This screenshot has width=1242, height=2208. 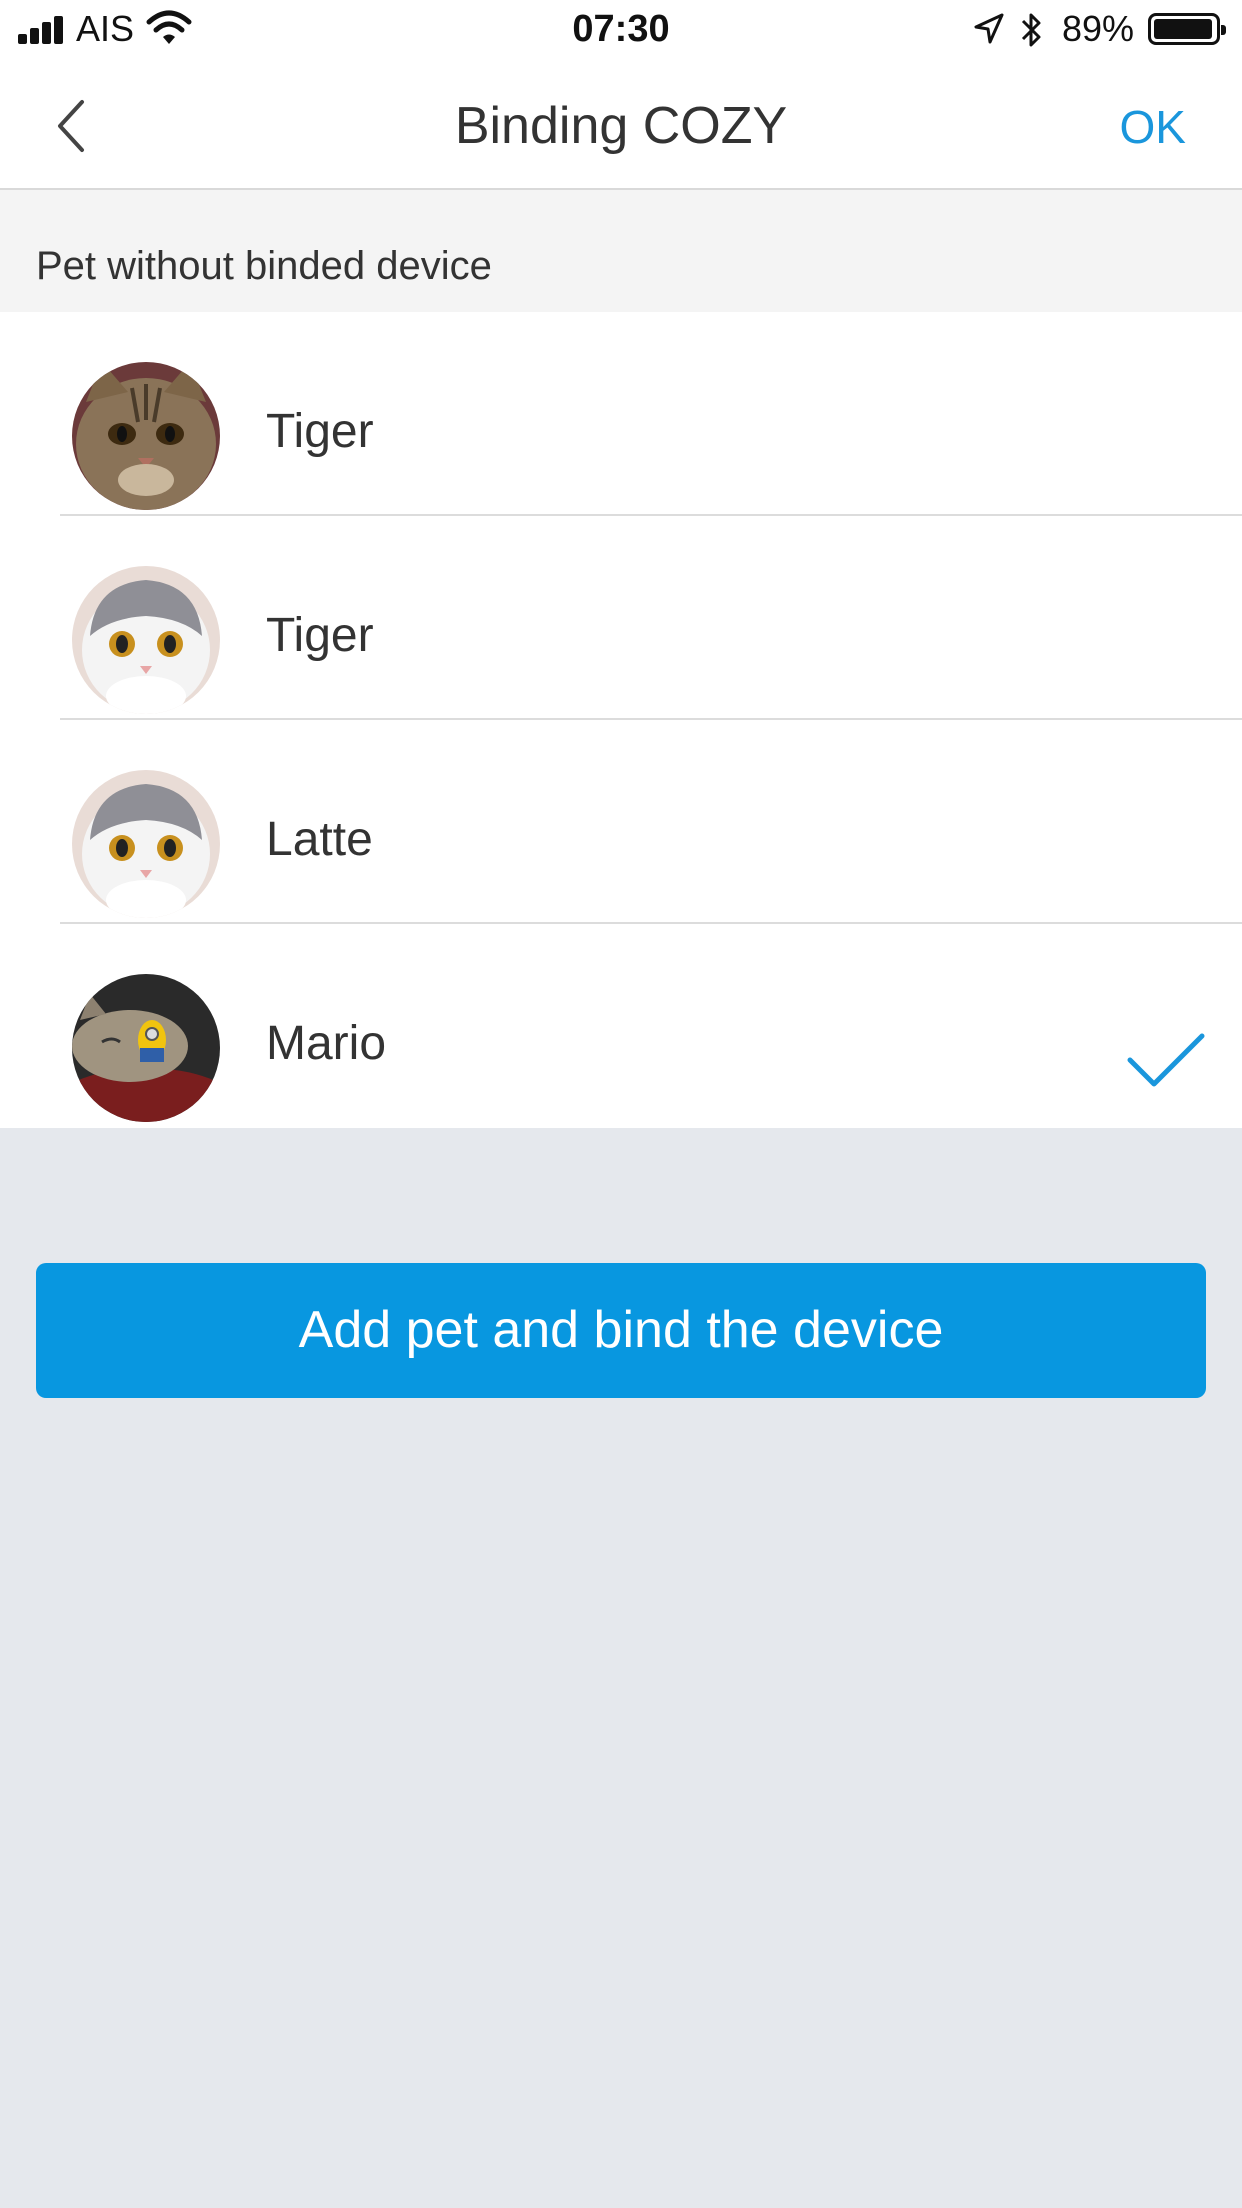 I want to click on page-title: Binding COZY, so click(x=621, y=126).